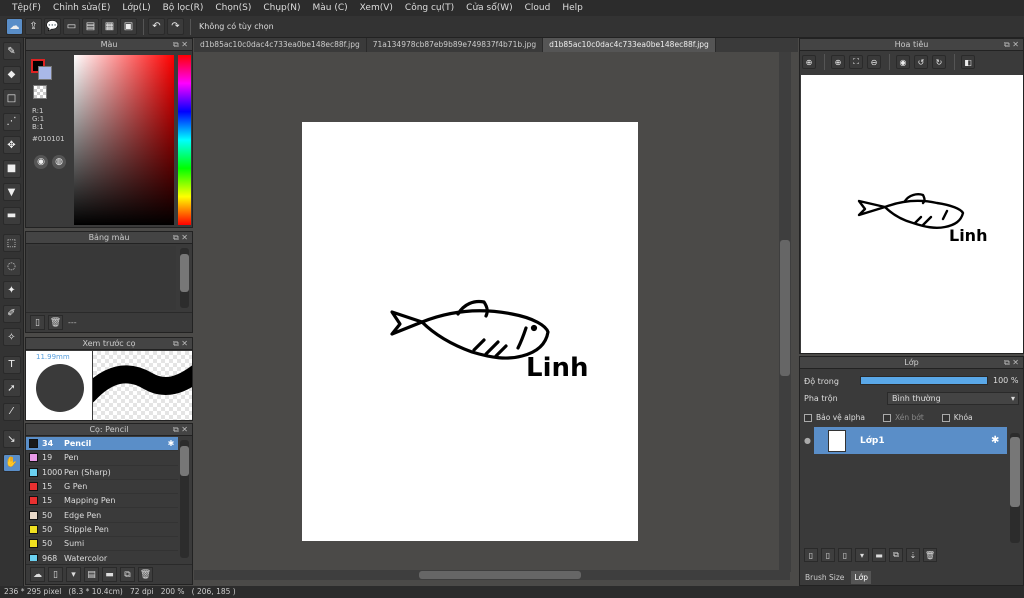  What do you see at coordinates (879, 555) in the screenshot?
I see `new-folder-icon: ▬` at bounding box center [879, 555].